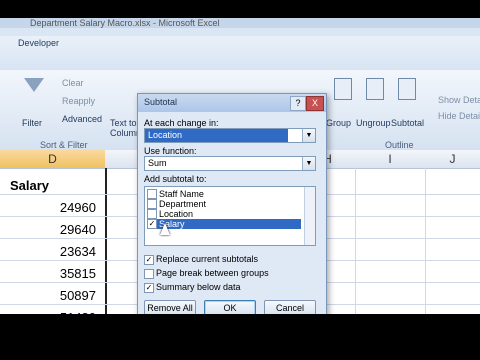 The height and width of the screenshot is (360, 480). Describe the element at coordinates (459, 100) in the screenshot. I see `show-detail-button: Show Detail` at that location.